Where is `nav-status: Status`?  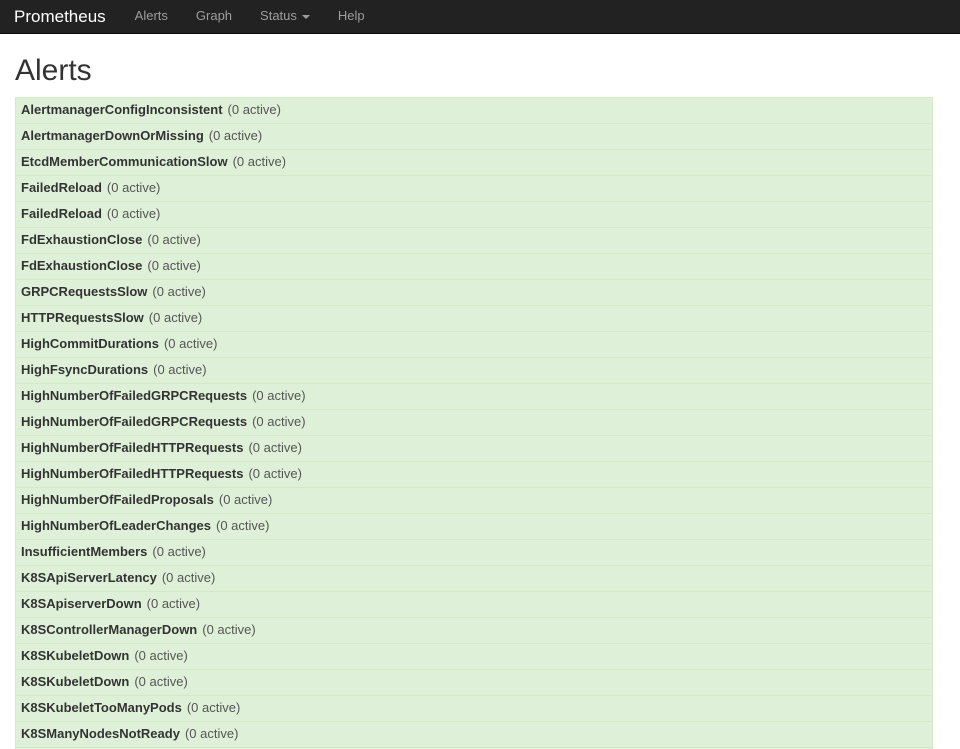
nav-status: Status is located at coordinates (285, 16).